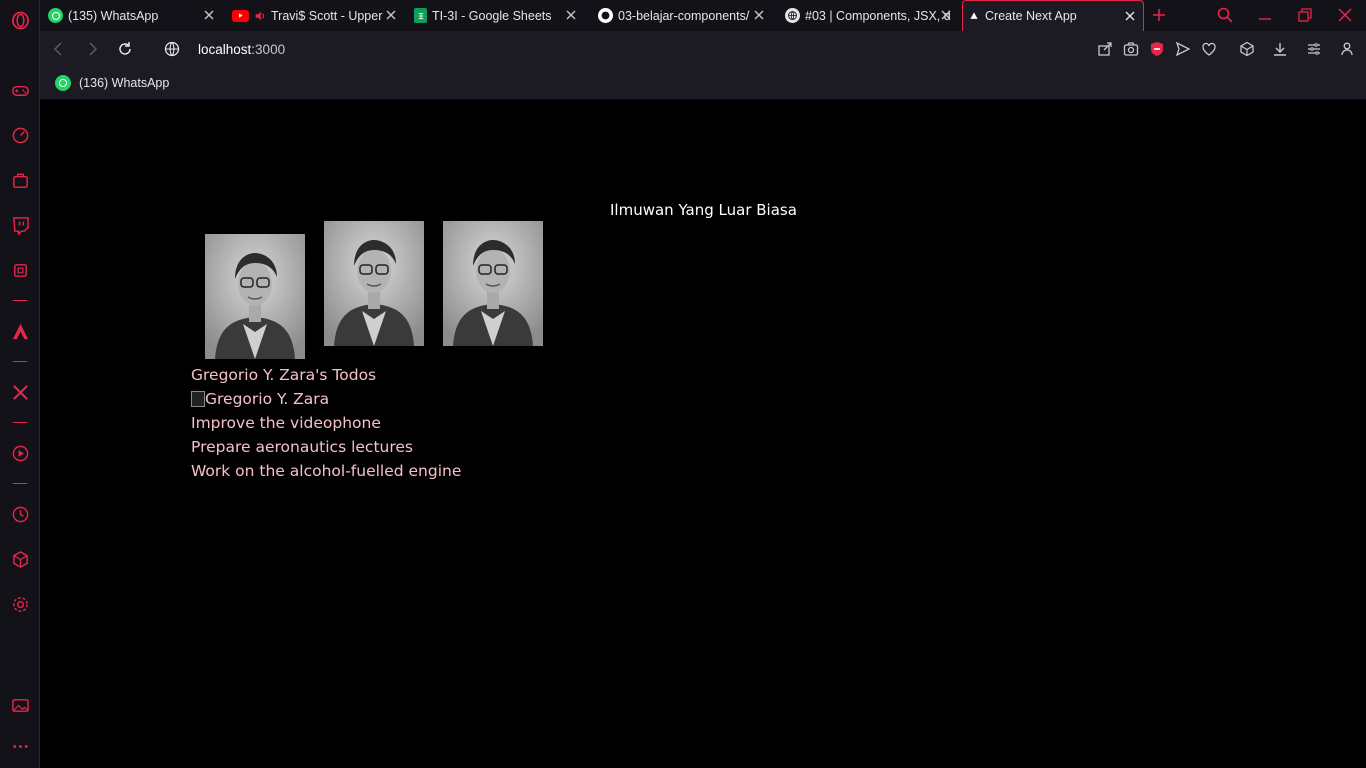 Image resolution: width=1366 pixels, height=768 pixels. Describe the element at coordinates (59, 49) in the screenshot. I see `back-arrow-icon` at that location.